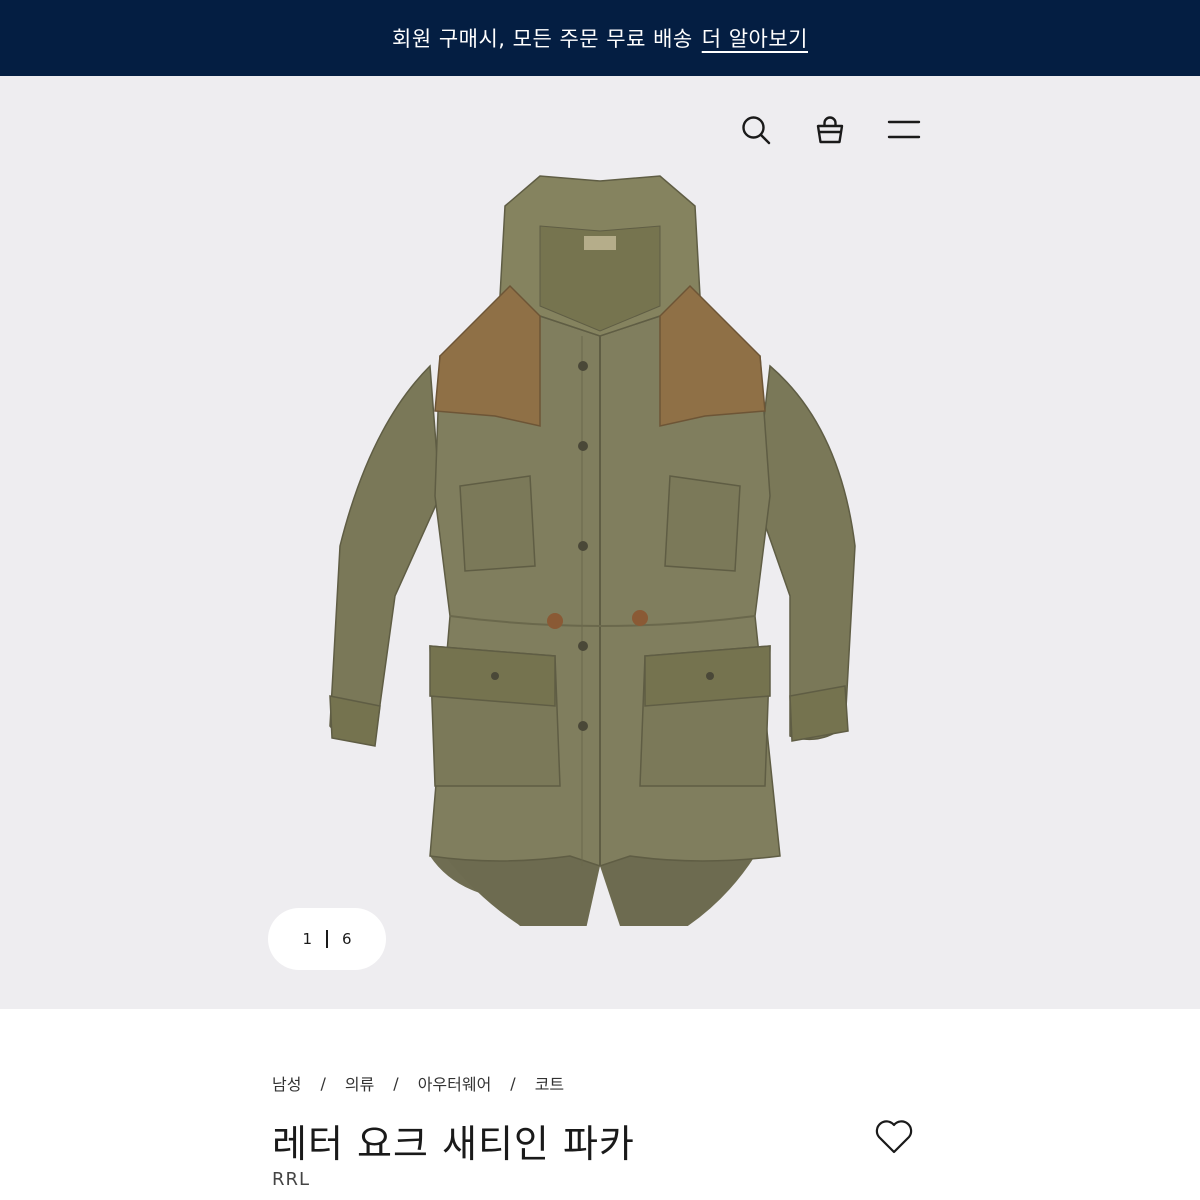 Image resolution: width=1200 pixels, height=1200 pixels. I want to click on breadcrumb-item-coats: 코트, so click(549, 1083).